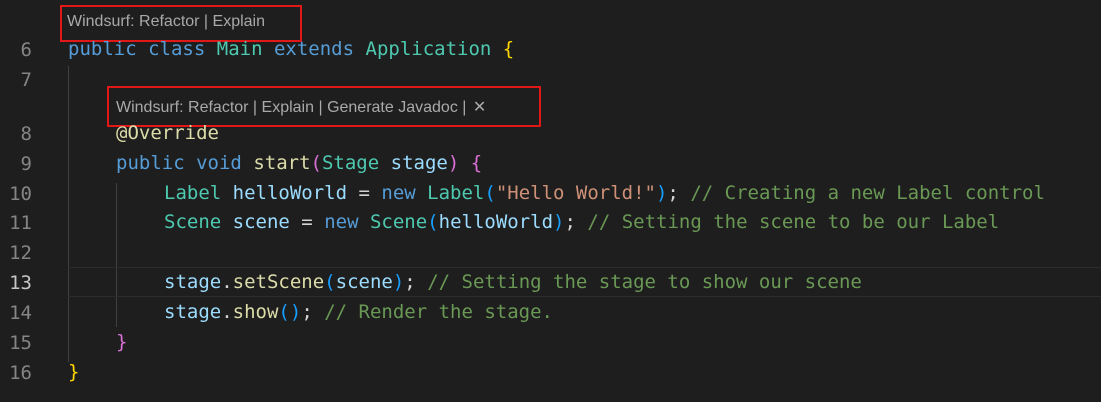 Image resolution: width=1101 pixels, height=402 pixels. I want to click on comment: // Setting the stage to show our scene, so click(644, 282).